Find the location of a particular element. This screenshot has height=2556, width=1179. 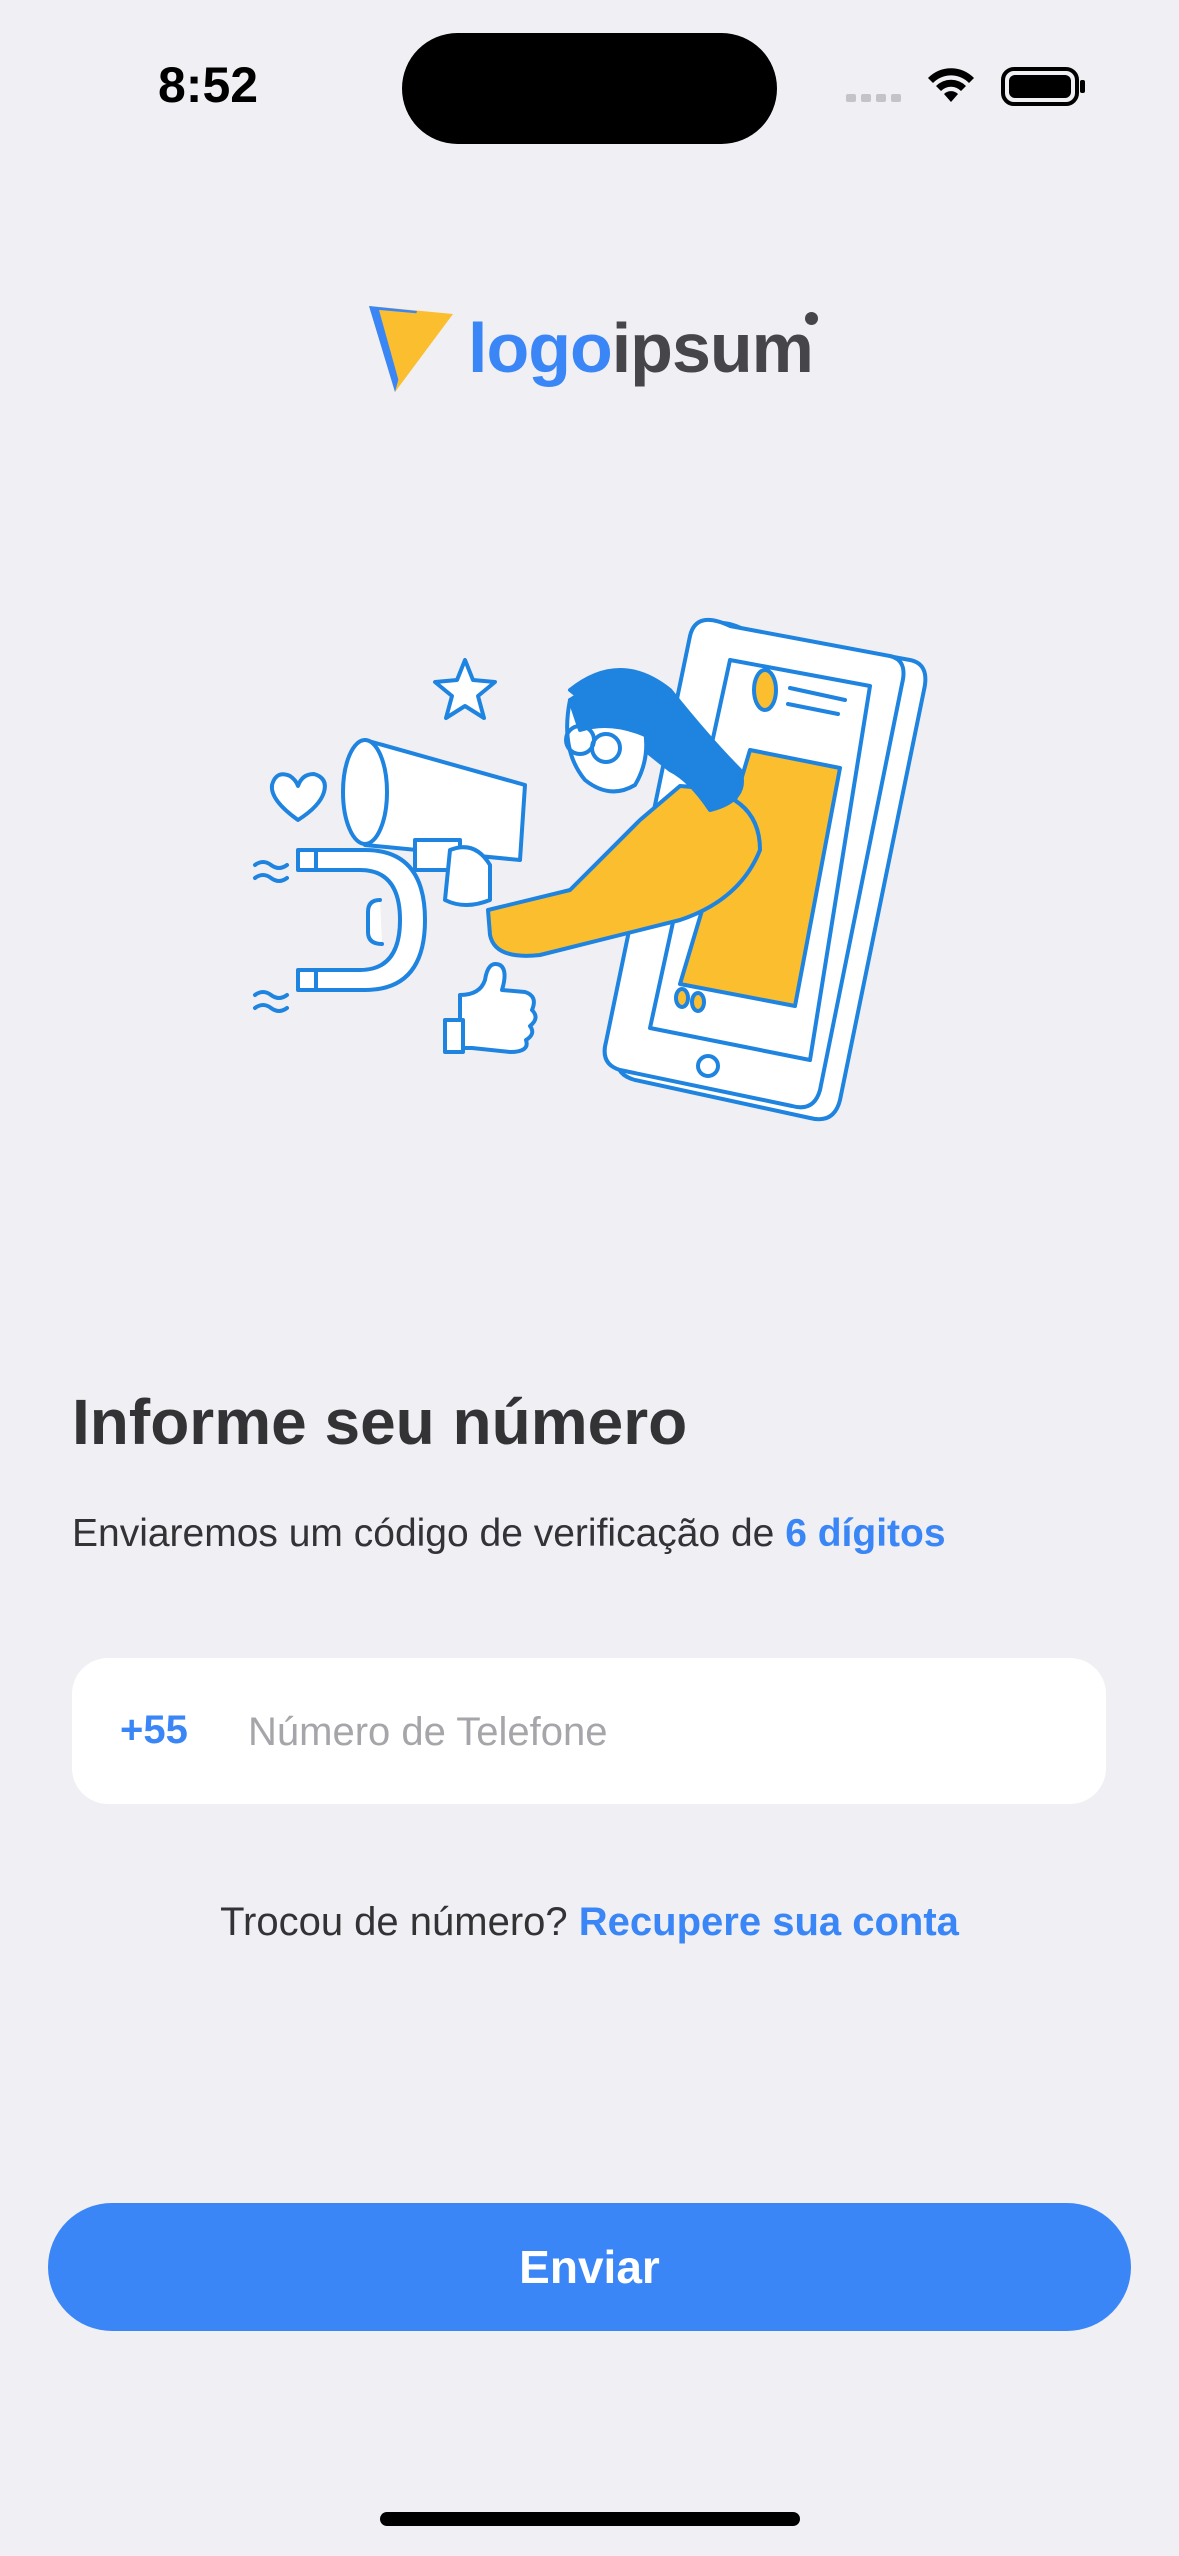

hero-illustration is located at coordinates (590, 870).